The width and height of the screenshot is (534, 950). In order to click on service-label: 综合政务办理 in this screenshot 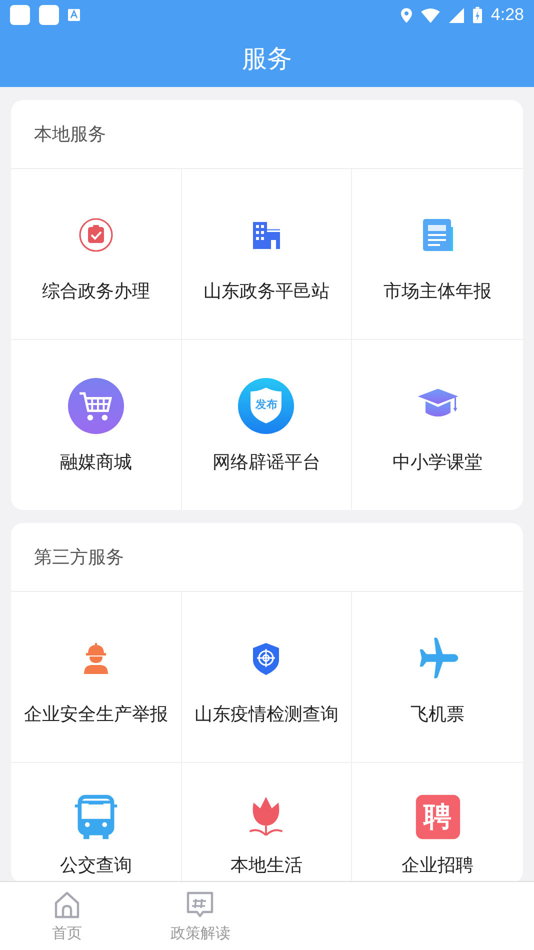, I will do `click(96, 291)`.